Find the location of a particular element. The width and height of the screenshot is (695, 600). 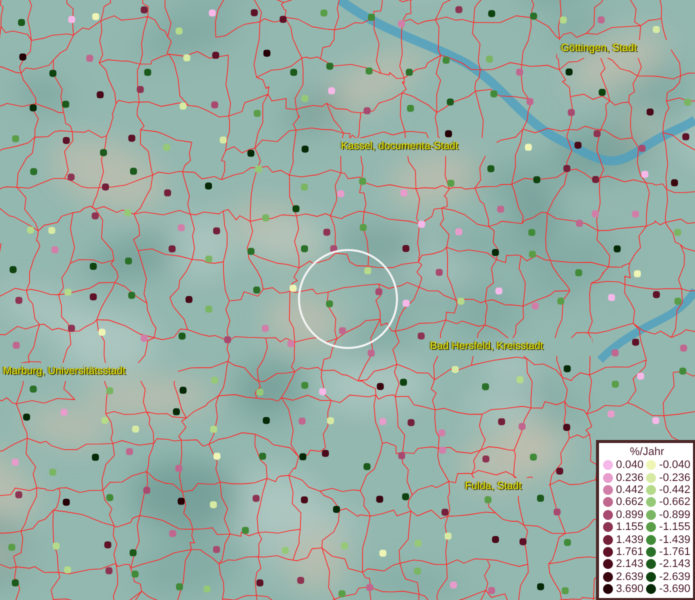

legend-label: -0.899 is located at coordinates (674, 514).